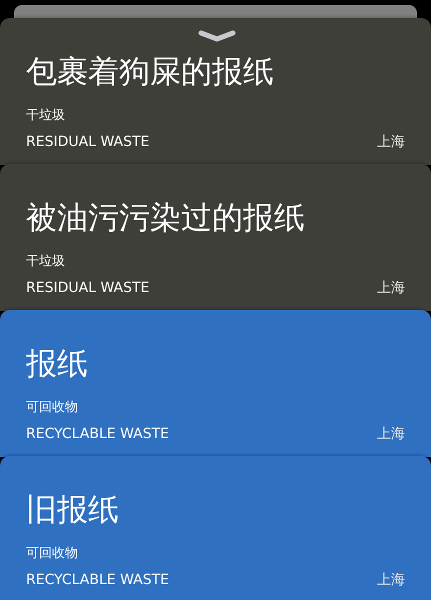 This screenshot has width=431, height=600. I want to click on item-title: 包裹着狗屎的报纸, so click(150, 72).